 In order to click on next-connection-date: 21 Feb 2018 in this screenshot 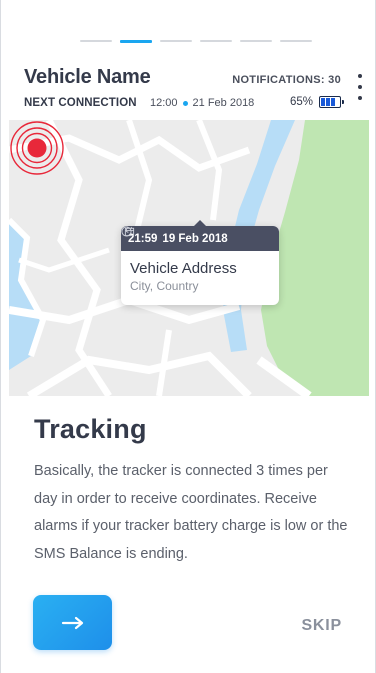, I will do `click(223, 103)`.